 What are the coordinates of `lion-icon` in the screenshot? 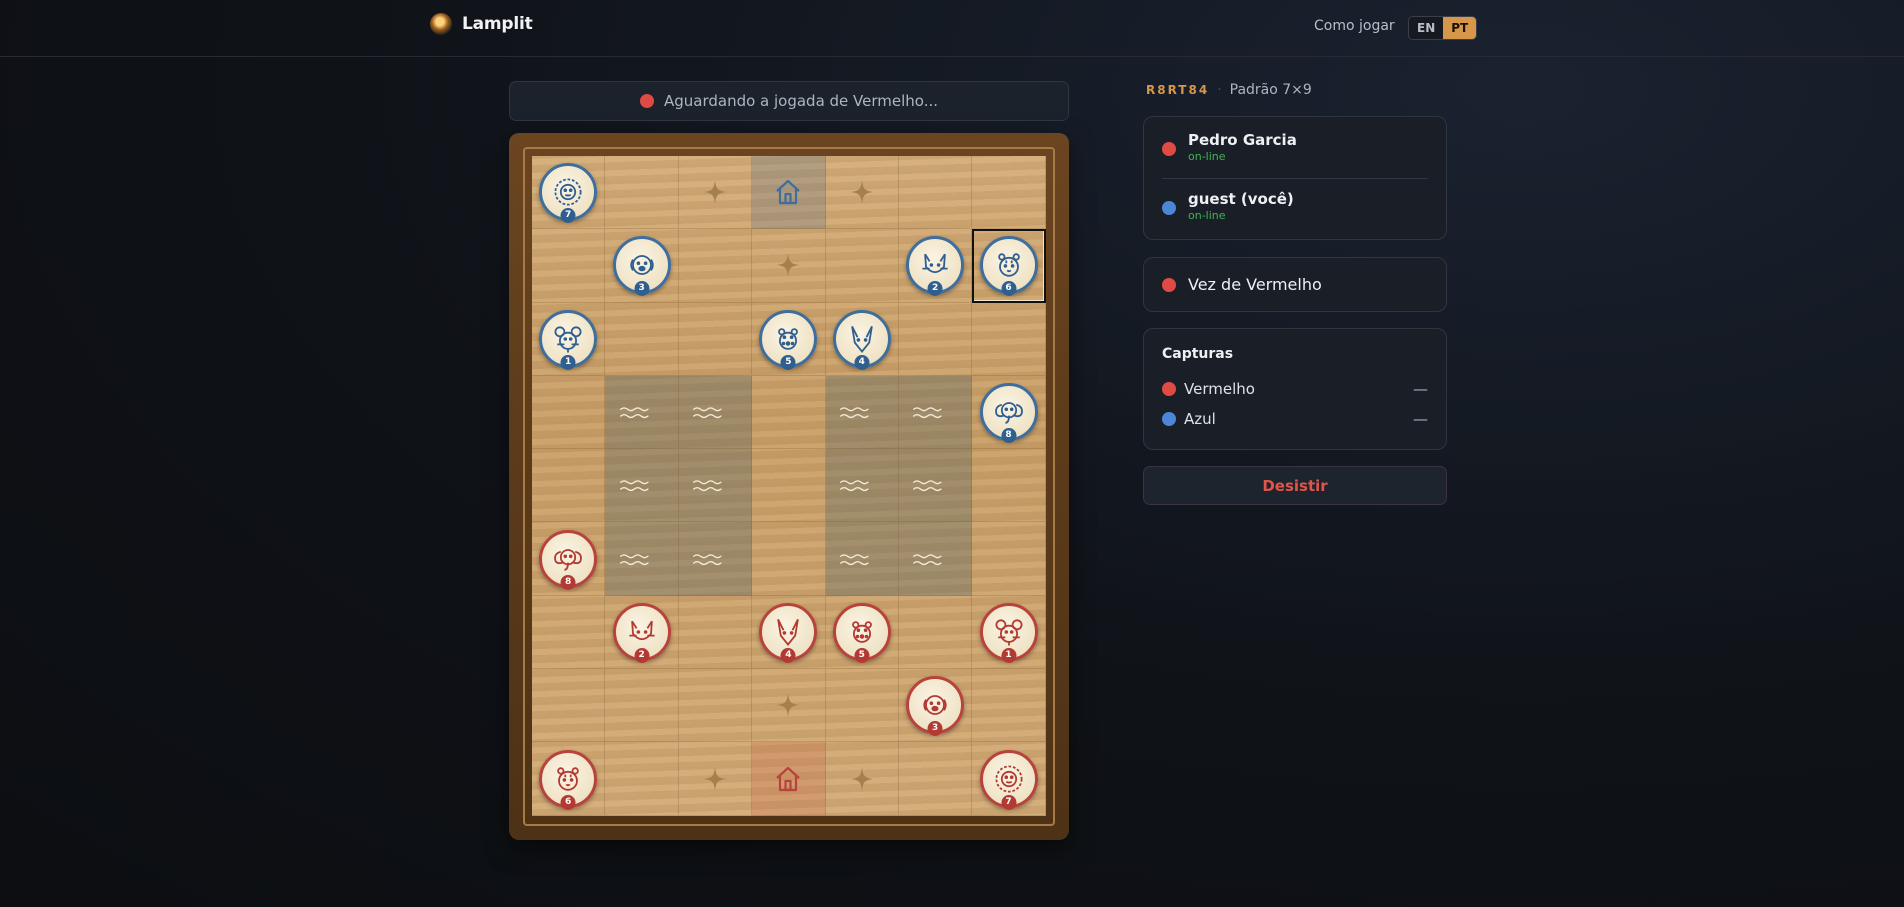 It's located at (1009, 779).